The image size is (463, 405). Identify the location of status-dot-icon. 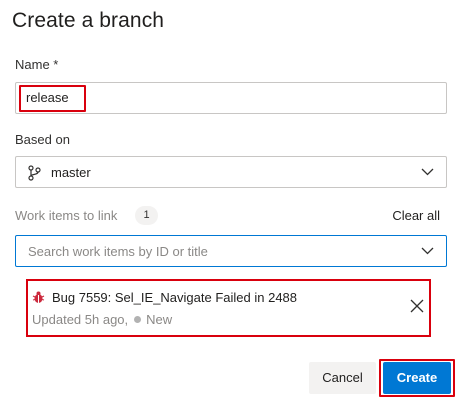
(138, 319).